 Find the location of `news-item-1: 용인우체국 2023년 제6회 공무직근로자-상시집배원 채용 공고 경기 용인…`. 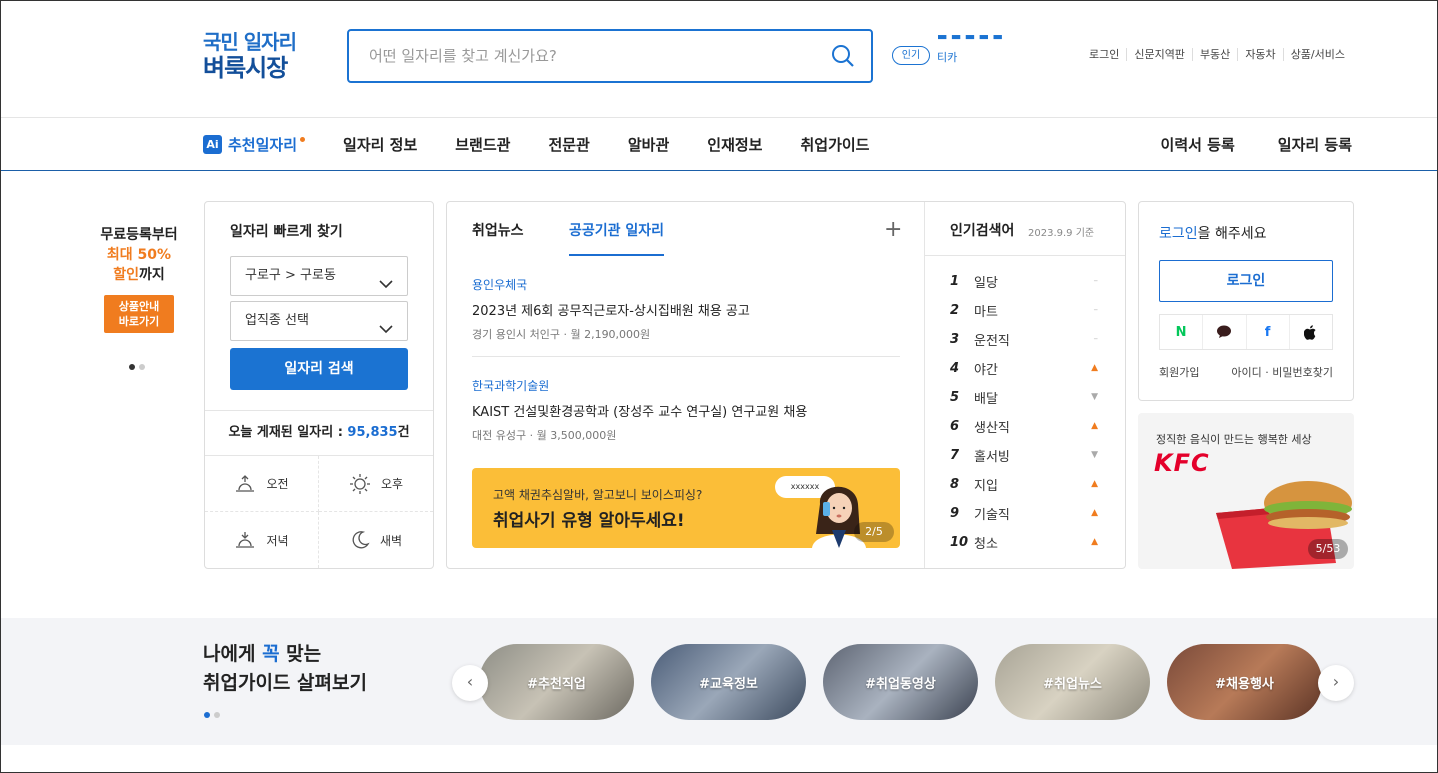

news-item-1: 용인우체국 2023년 제6회 공무직근로자-상시집배원 채용 공고 경기 용인… is located at coordinates (686, 309).